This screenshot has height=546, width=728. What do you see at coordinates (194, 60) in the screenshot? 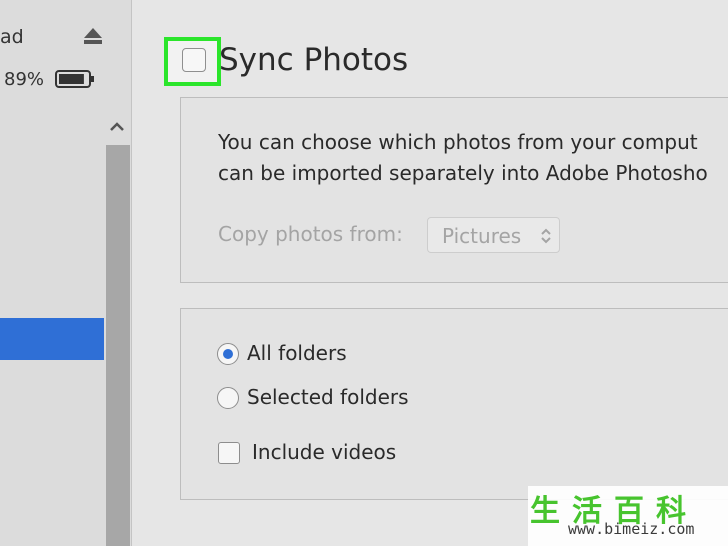
I see `sync-photos-checkbox` at bounding box center [194, 60].